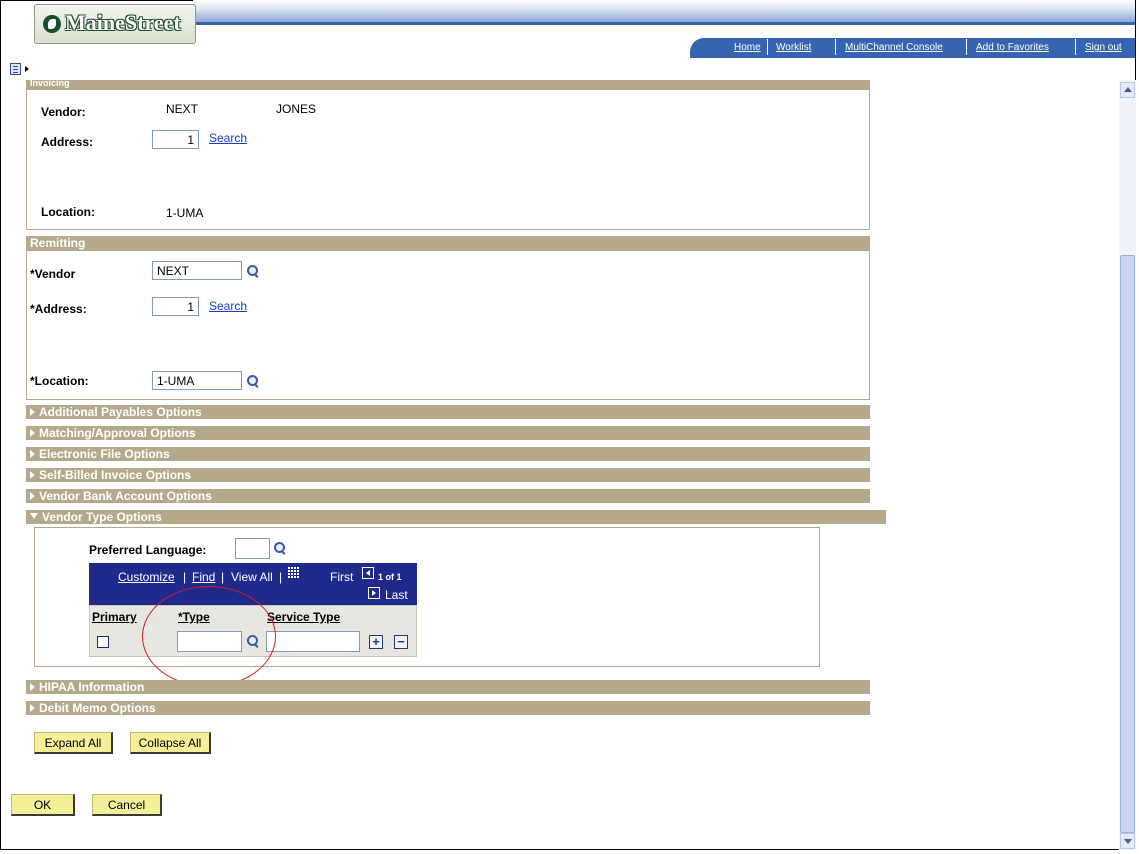 The width and height of the screenshot is (1139, 854). I want to click on remit-location-label: *Location:, so click(59, 381).